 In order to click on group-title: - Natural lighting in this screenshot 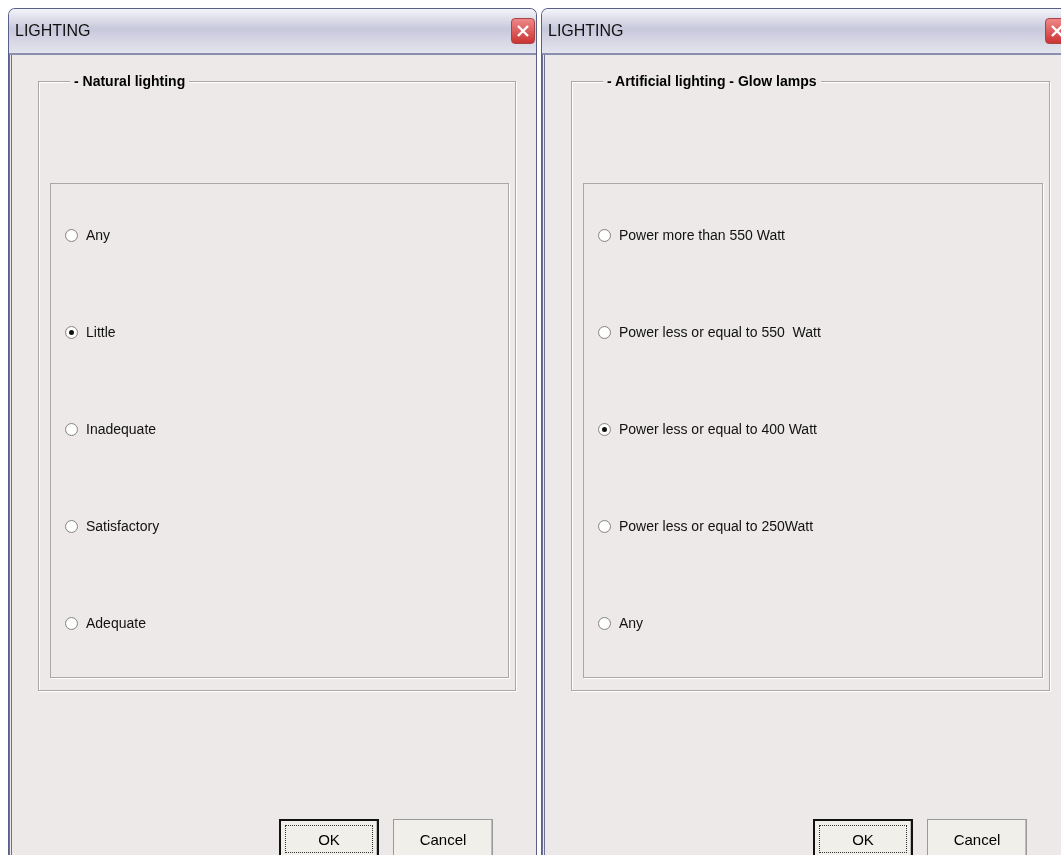, I will do `click(130, 81)`.